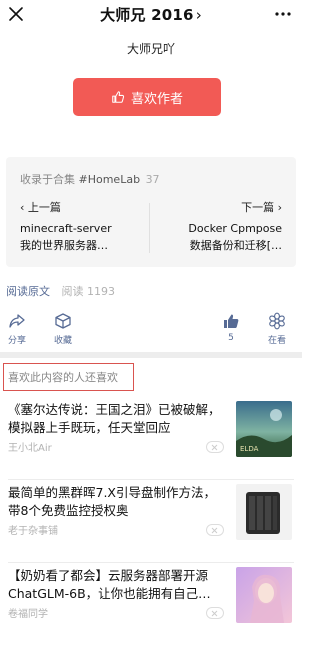  Describe the element at coordinates (60, 291) in the screenshot. I see `article-meta: 阅读原文 阅读 1193` at that location.